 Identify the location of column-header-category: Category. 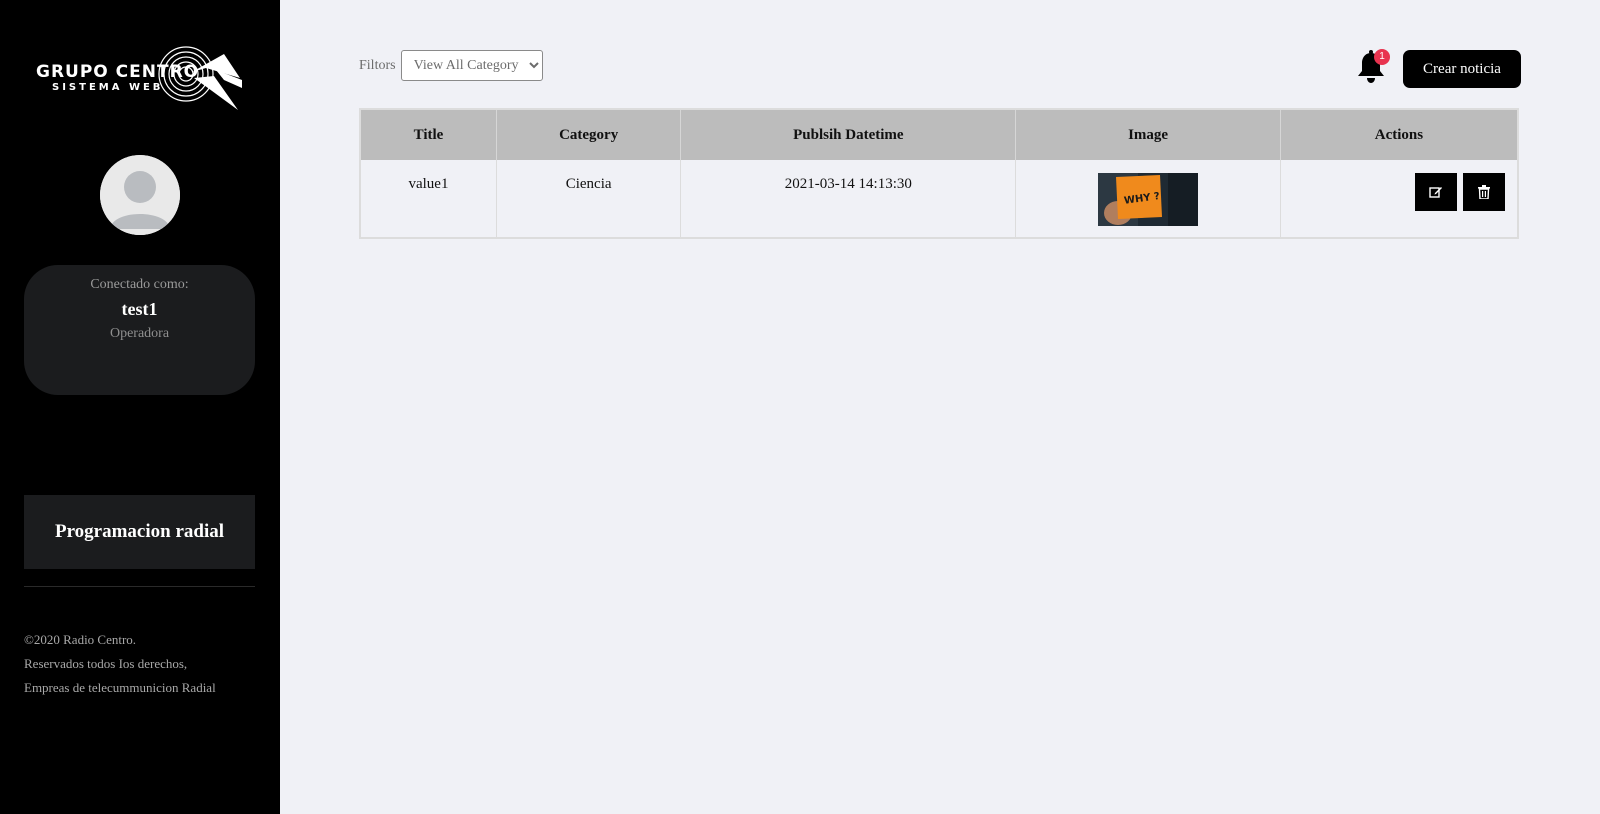
(589, 134).